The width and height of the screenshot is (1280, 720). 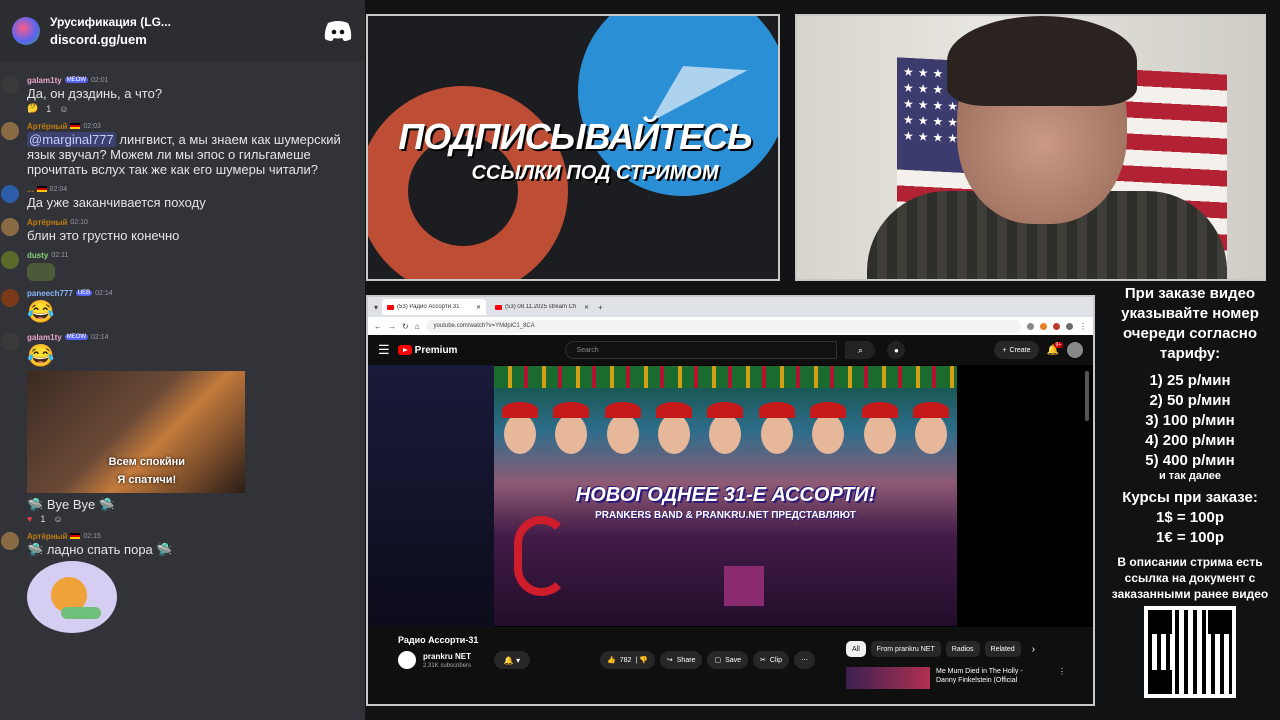 I want to click on user-mention: @marginal777, so click(x=71, y=139).